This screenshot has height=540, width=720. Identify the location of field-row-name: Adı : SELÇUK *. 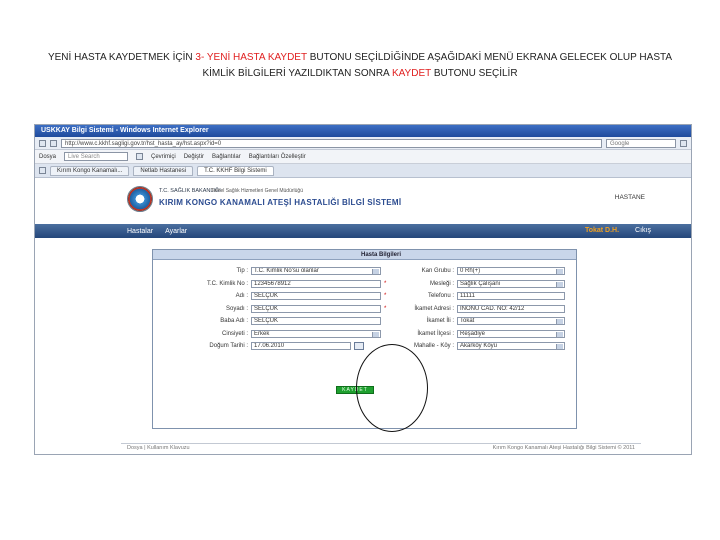
(269, 296).